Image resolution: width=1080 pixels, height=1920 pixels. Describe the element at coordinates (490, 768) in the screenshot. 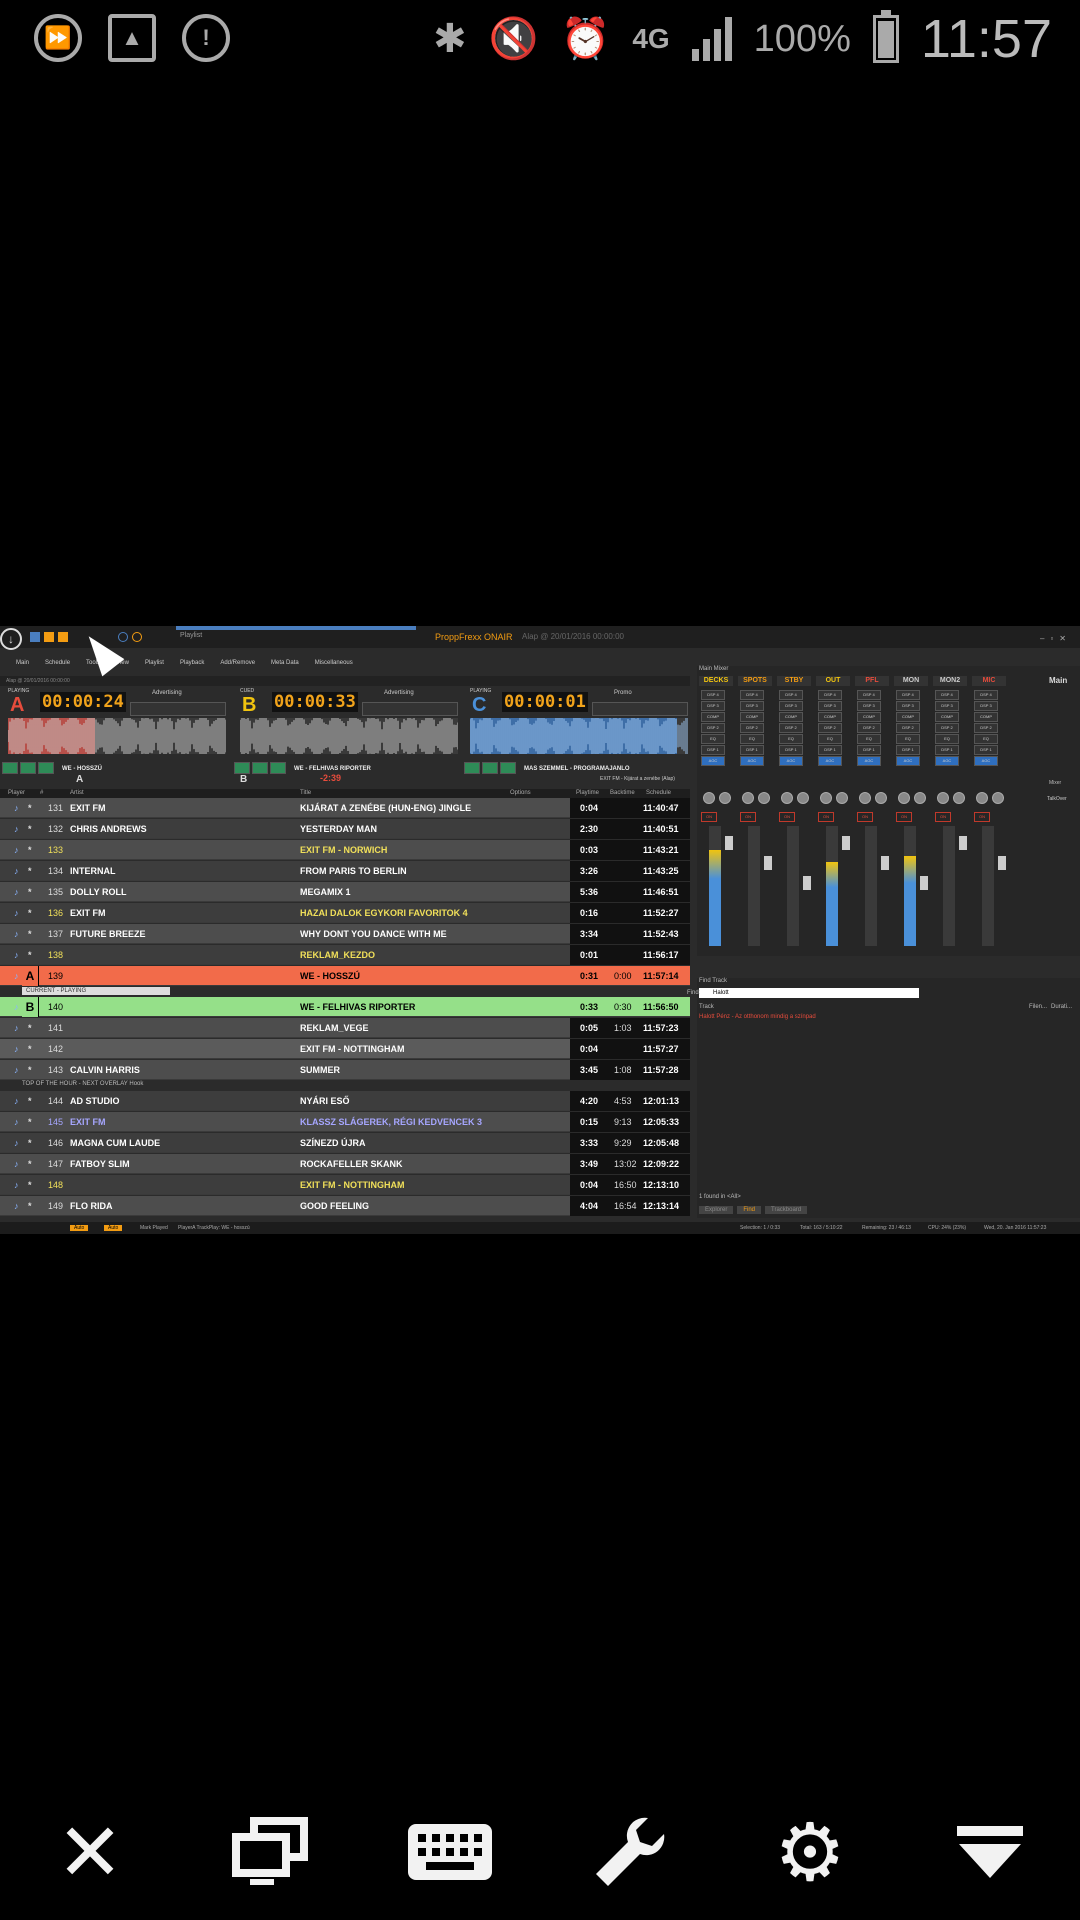

I see `stop-icon` at that location.